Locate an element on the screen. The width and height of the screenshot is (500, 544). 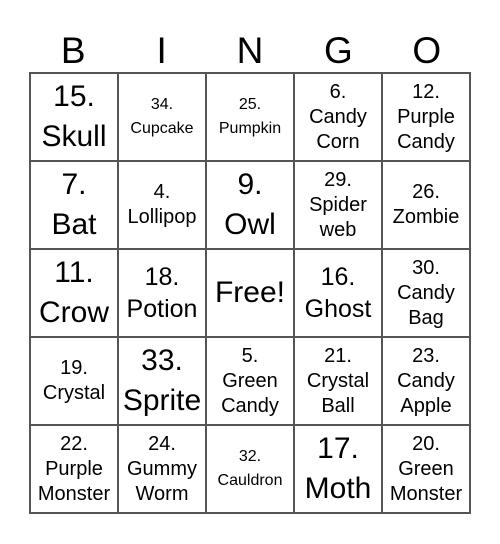
bingo-header: BINGO is located at coordinates (250, 51).